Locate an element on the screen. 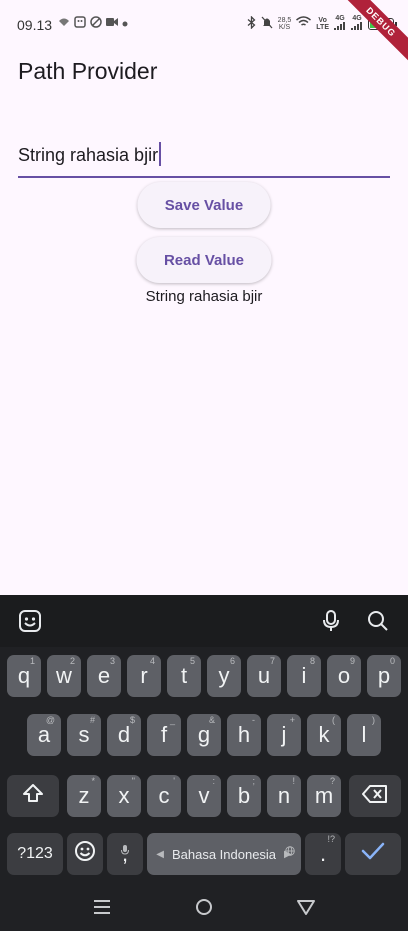 The height and width of the screenshot is (931, 408). key-l: ) l is located at coordinates (364, 735).